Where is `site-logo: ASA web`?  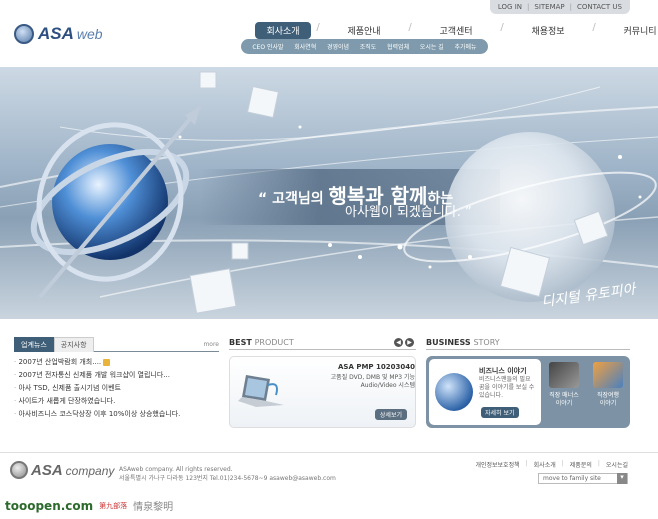 site-logo: ASA web is located at coordinates (58, 34).